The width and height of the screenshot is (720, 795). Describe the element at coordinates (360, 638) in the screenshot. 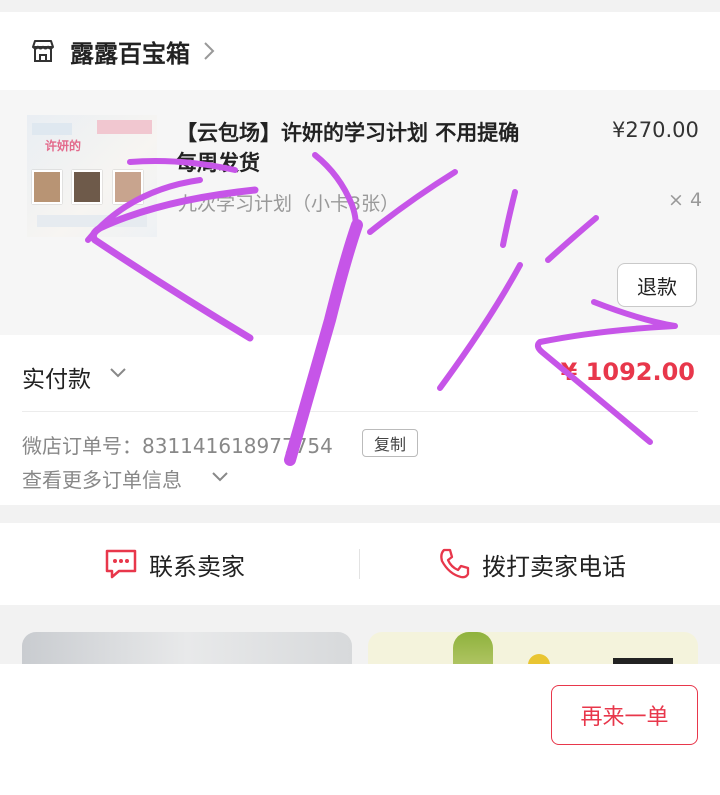

I see `recommendations` at that location.